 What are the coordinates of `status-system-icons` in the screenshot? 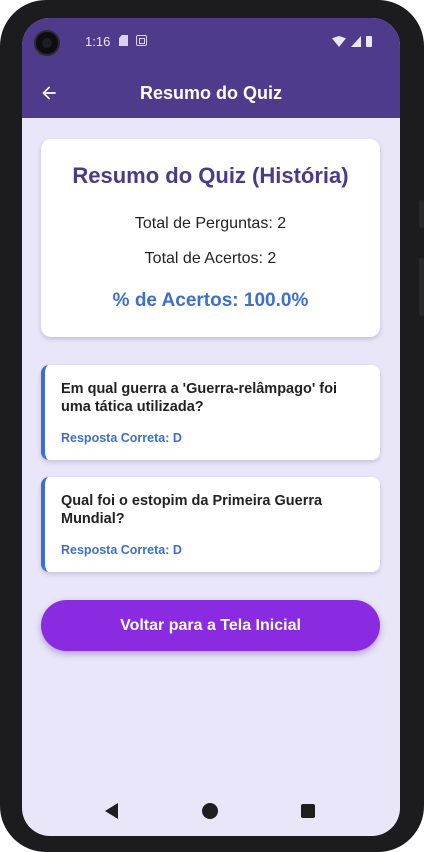 It's located at (352, 41).